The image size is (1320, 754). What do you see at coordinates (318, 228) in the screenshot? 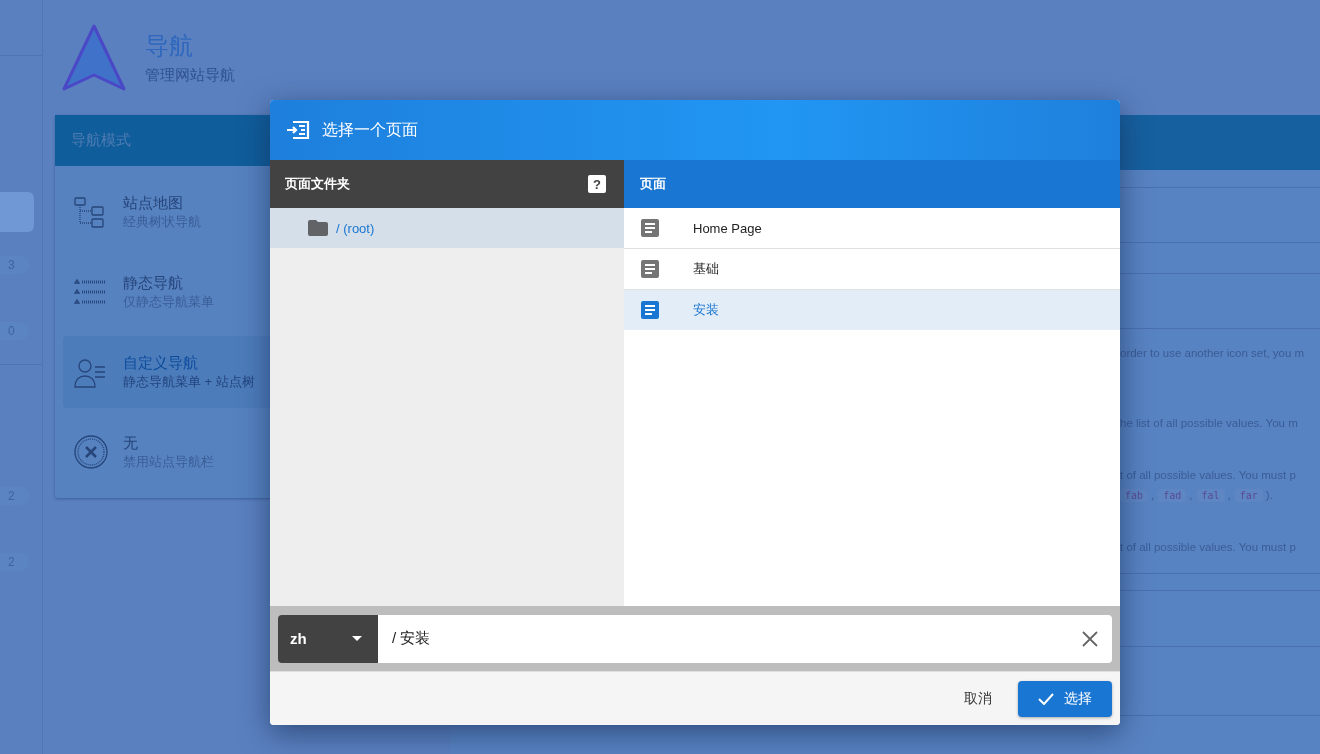
I see `folder-icon` at bounding box center [318, 228].